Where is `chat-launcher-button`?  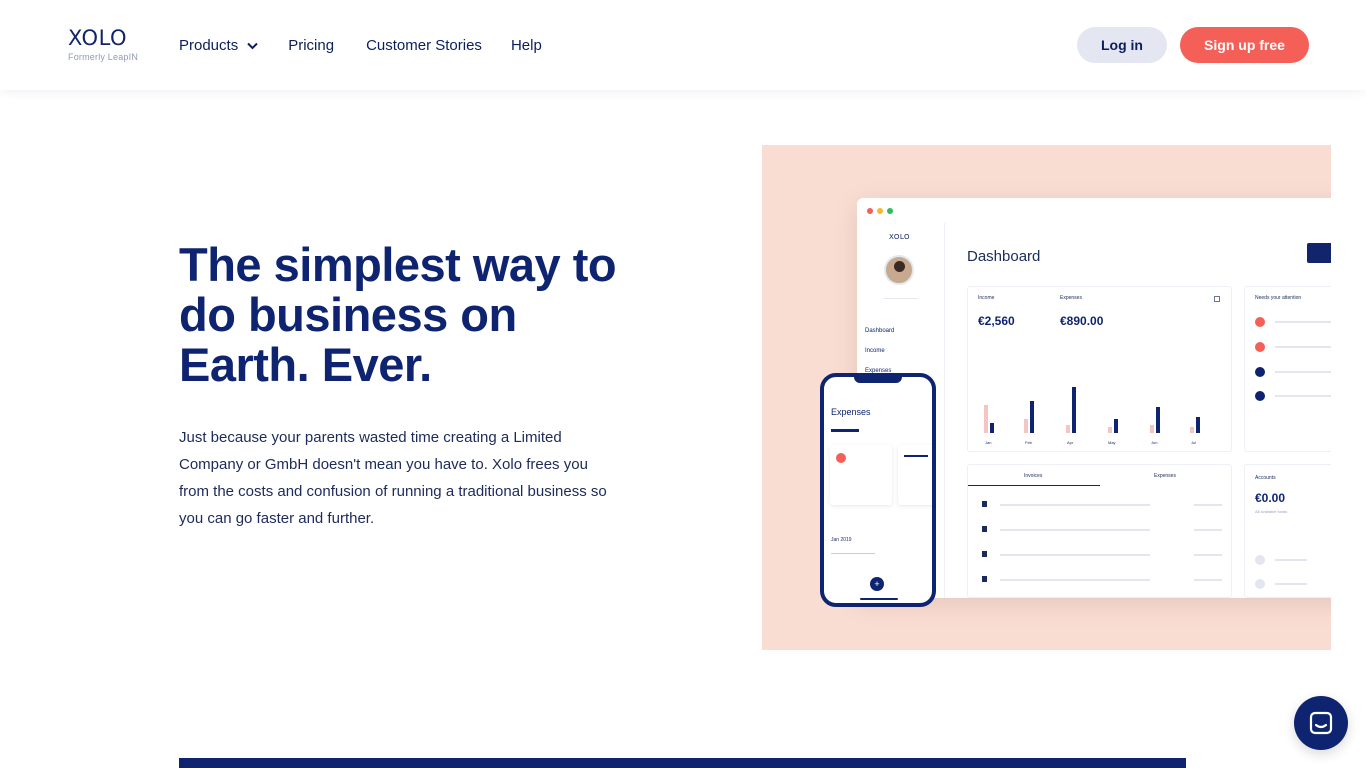
chat-launcher-button is located at coordinates (1321, 723).